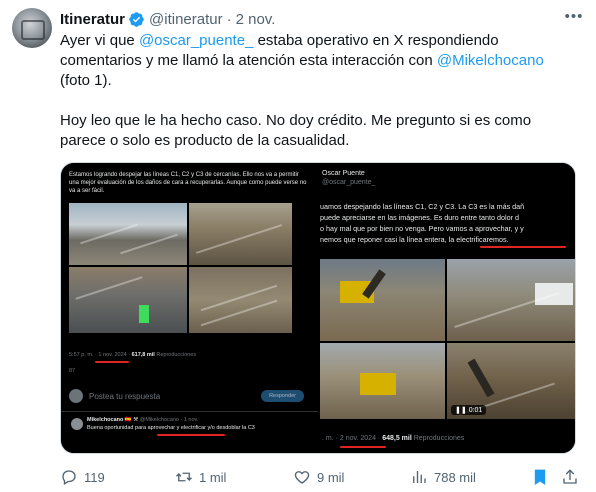 This screenshot has width=596, height=492. I want to click on embedded-tweet-stats: 87, so click(186, 371).